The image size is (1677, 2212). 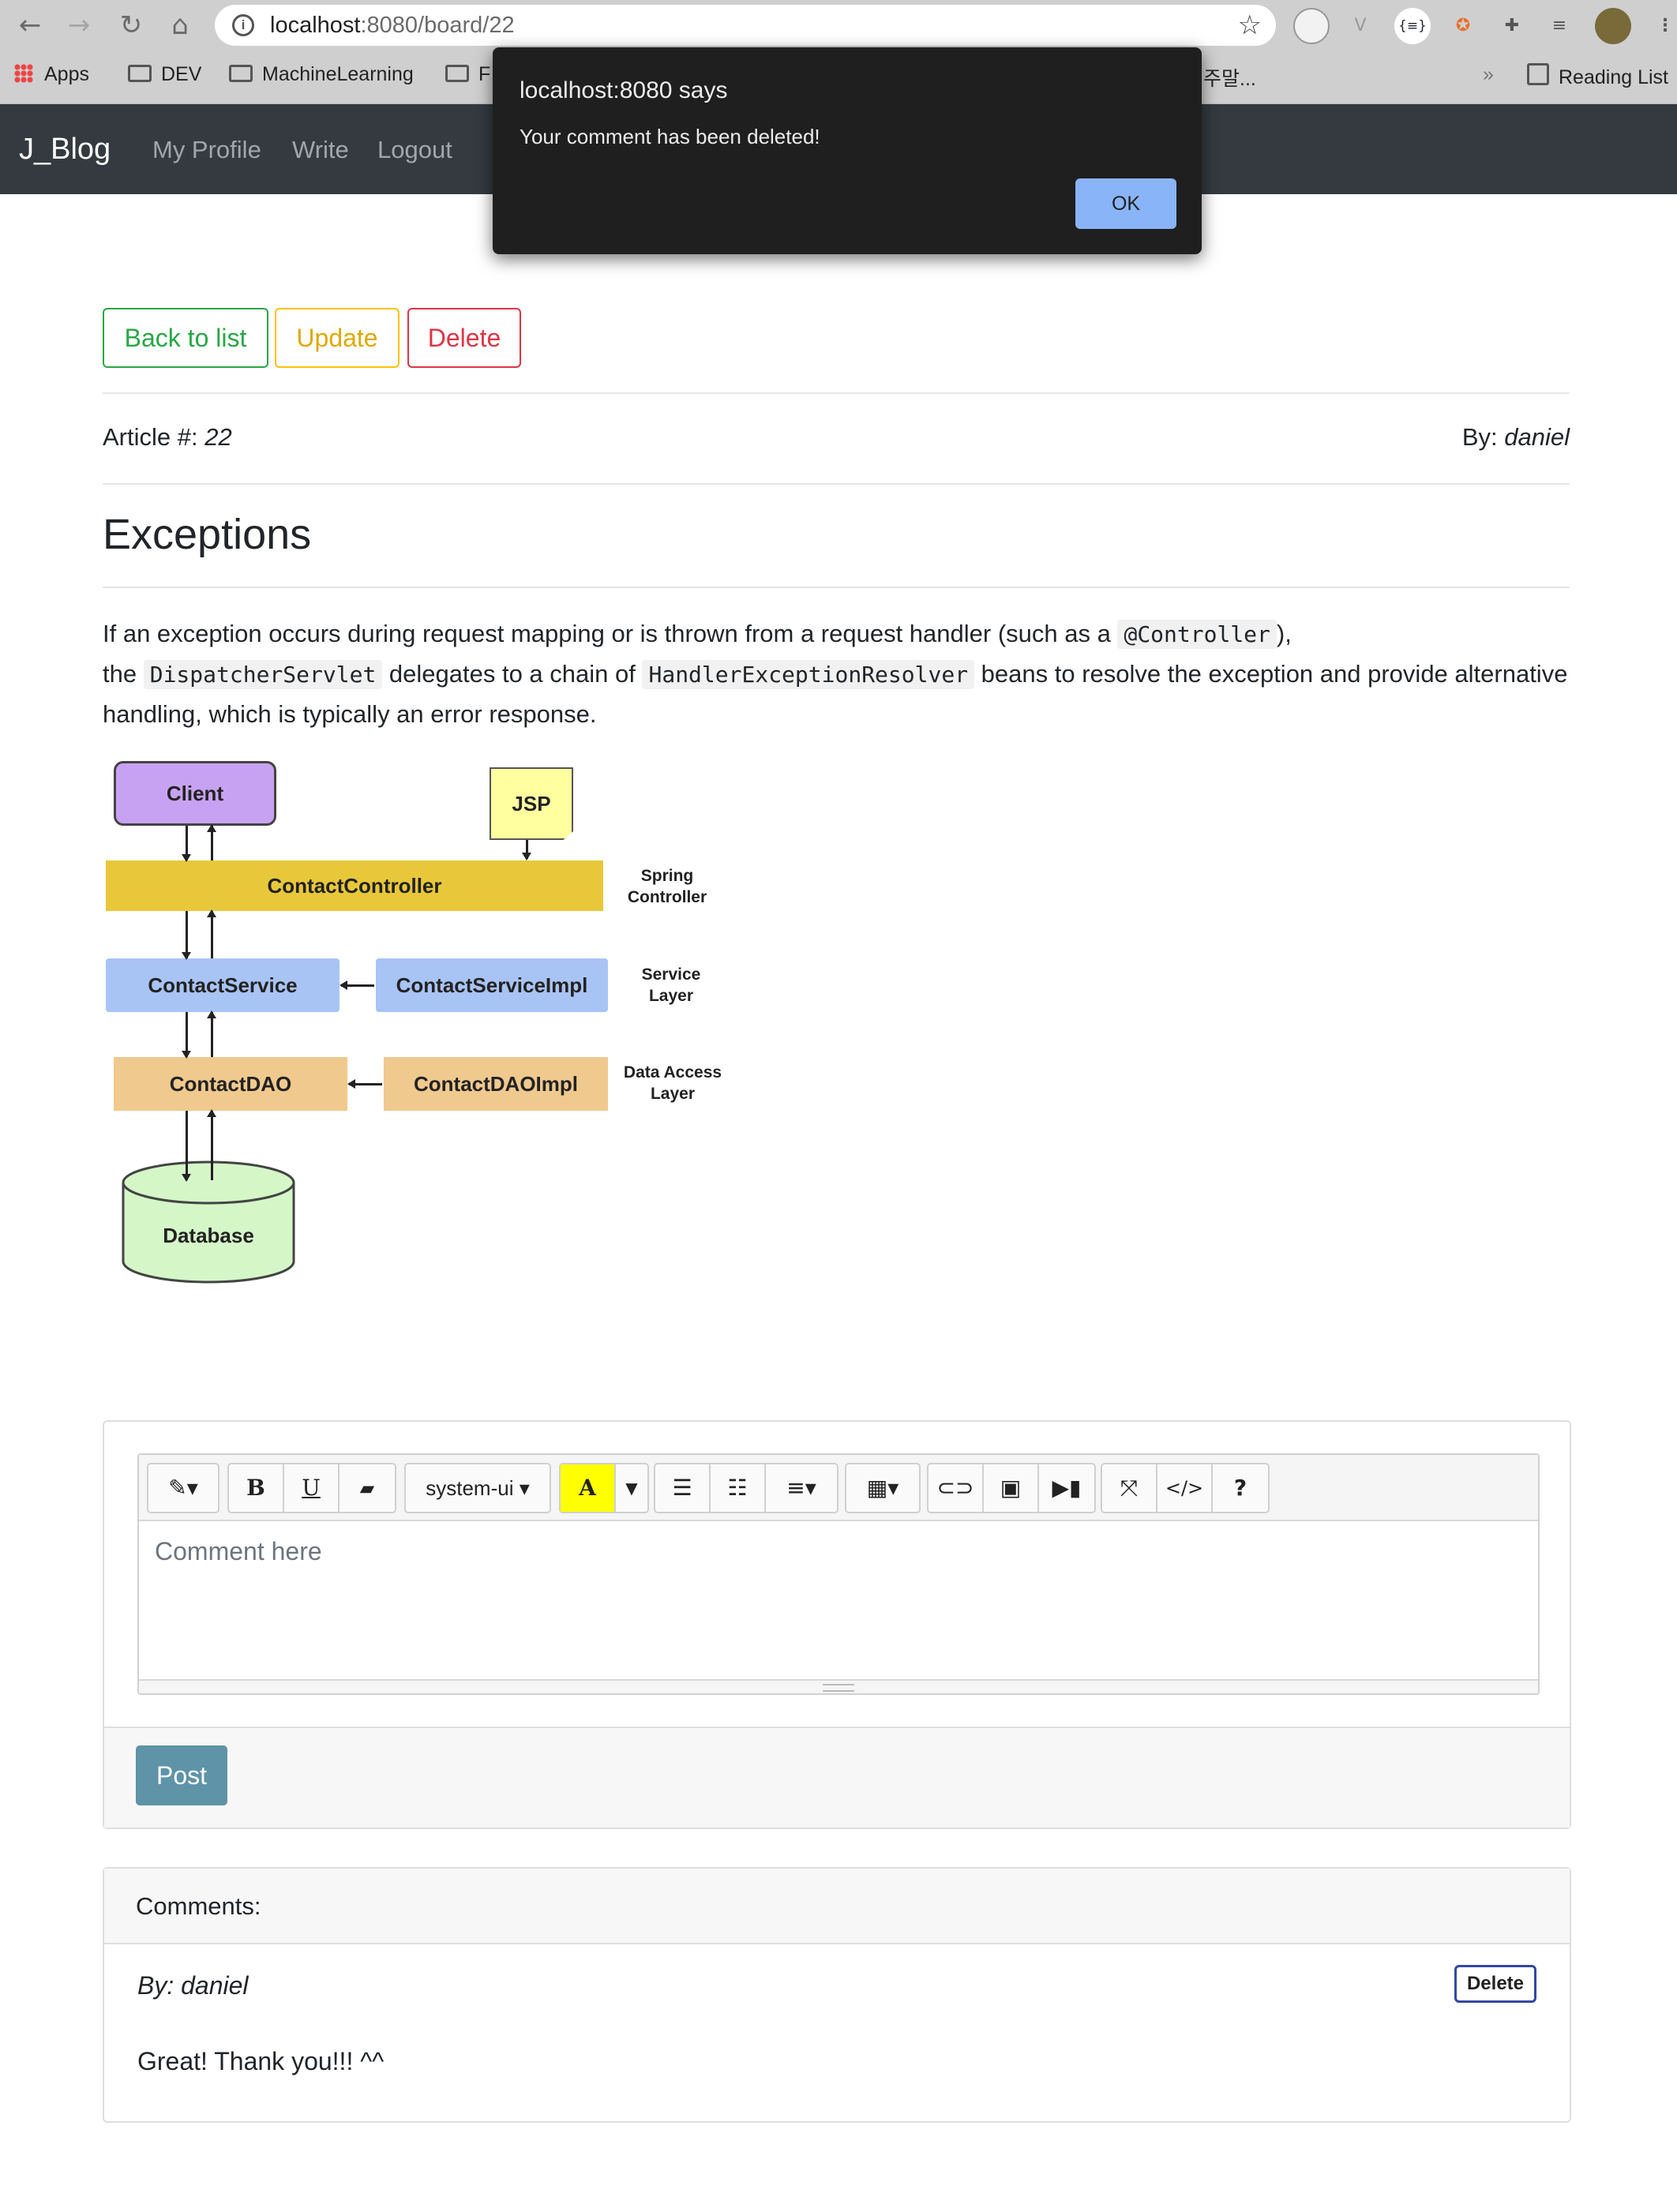 What do you see at coordinates (206, 150) in the screenshot?
I see `nav-my-profile: My Profile` at bounding box center [206, 150].